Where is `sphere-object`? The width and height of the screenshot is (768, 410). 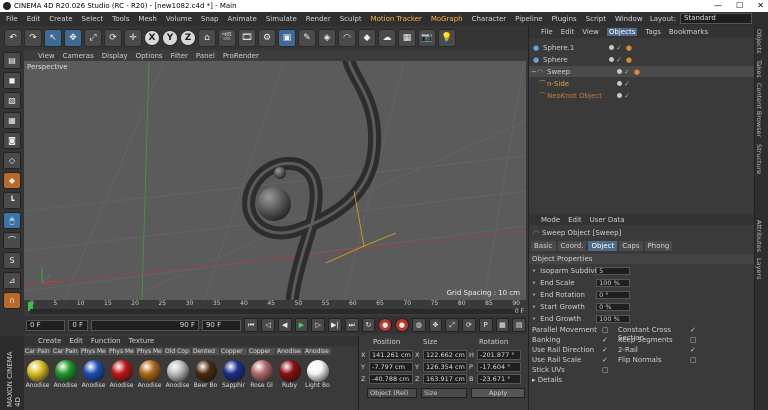 sphere-object is located at coordinates (274, 204).